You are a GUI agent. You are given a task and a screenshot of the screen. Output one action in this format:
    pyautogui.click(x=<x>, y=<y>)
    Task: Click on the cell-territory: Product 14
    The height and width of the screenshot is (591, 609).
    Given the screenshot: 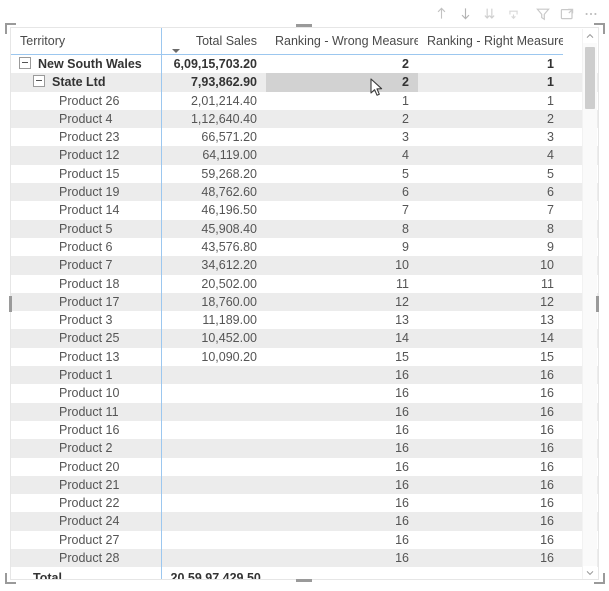 What is the action you would take?
    pyautogui.click(x=86, y=210)
    